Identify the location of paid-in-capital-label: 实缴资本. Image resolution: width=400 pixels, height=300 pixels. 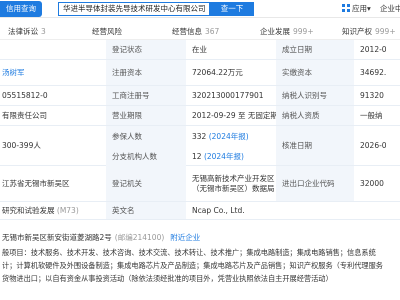
(315, 72).